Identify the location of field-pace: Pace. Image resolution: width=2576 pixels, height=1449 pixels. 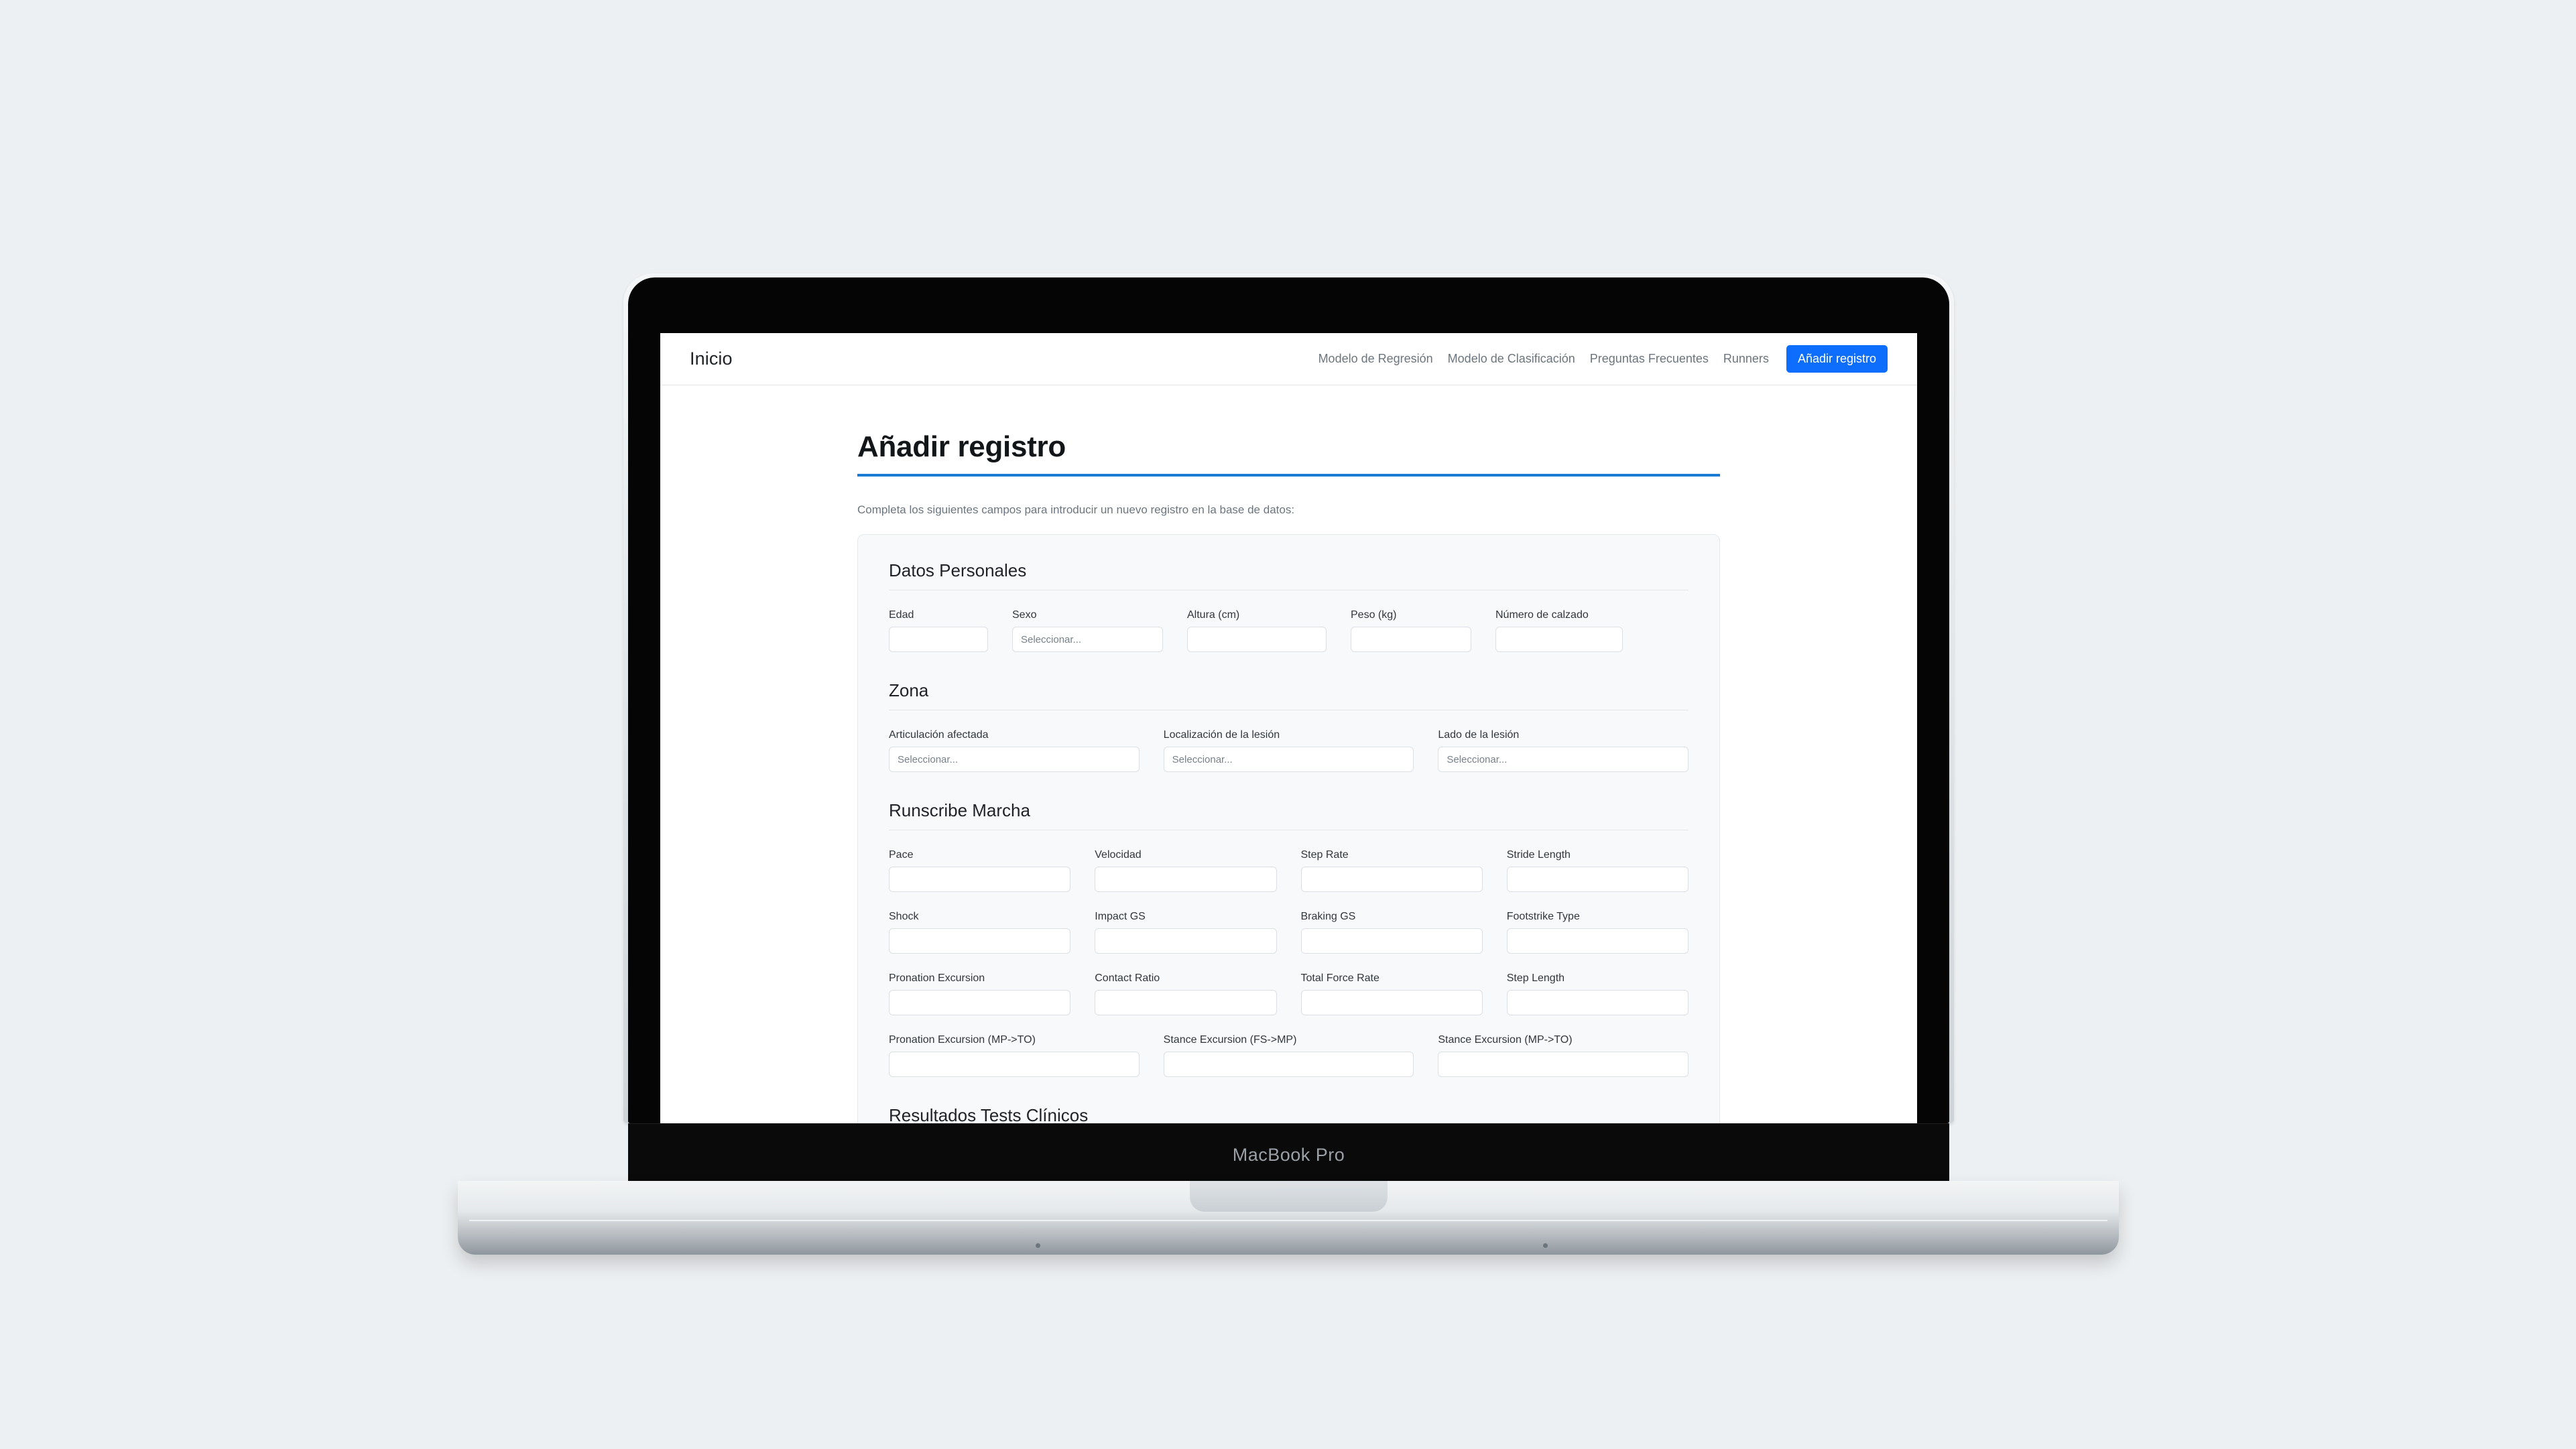
(980, 870).